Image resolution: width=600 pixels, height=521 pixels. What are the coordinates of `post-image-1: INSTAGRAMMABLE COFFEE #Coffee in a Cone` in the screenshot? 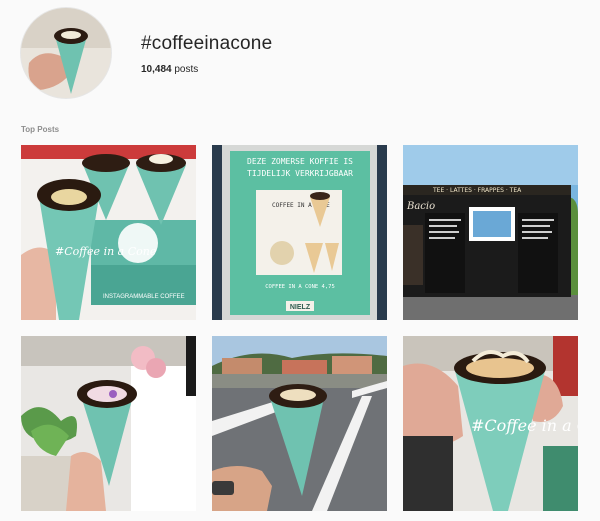 It's located at (108, 232).